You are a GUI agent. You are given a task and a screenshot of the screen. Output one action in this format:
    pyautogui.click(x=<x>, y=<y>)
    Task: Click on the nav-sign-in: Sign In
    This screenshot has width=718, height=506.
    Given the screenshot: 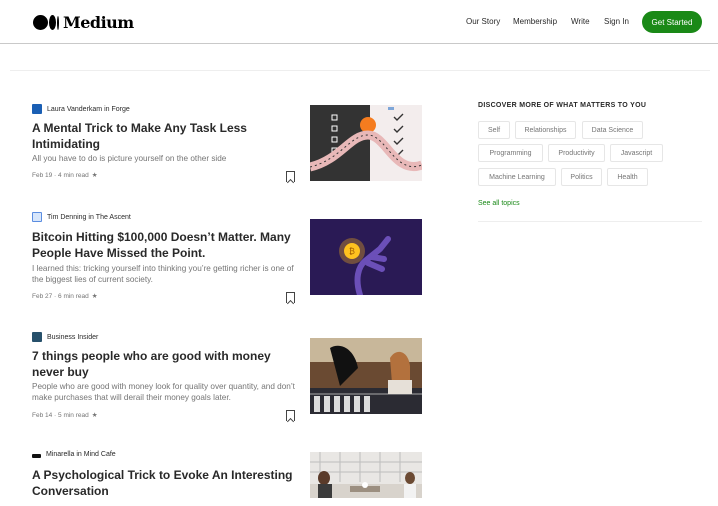 What is the action you would take?
    pyautogui.click(x=616, y=21)
    